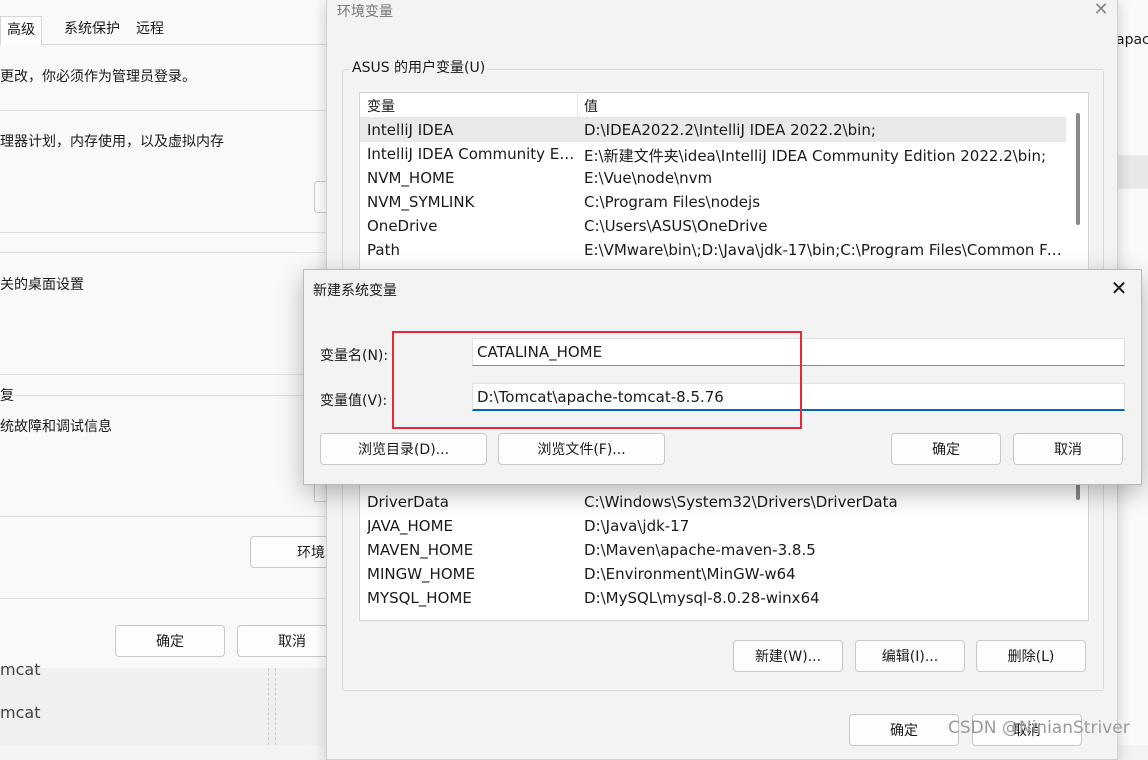  What do you see at coordinates (150, 29) in the screenshot?
I see `tab-remote: 远程` at bounding box center [150, 29].